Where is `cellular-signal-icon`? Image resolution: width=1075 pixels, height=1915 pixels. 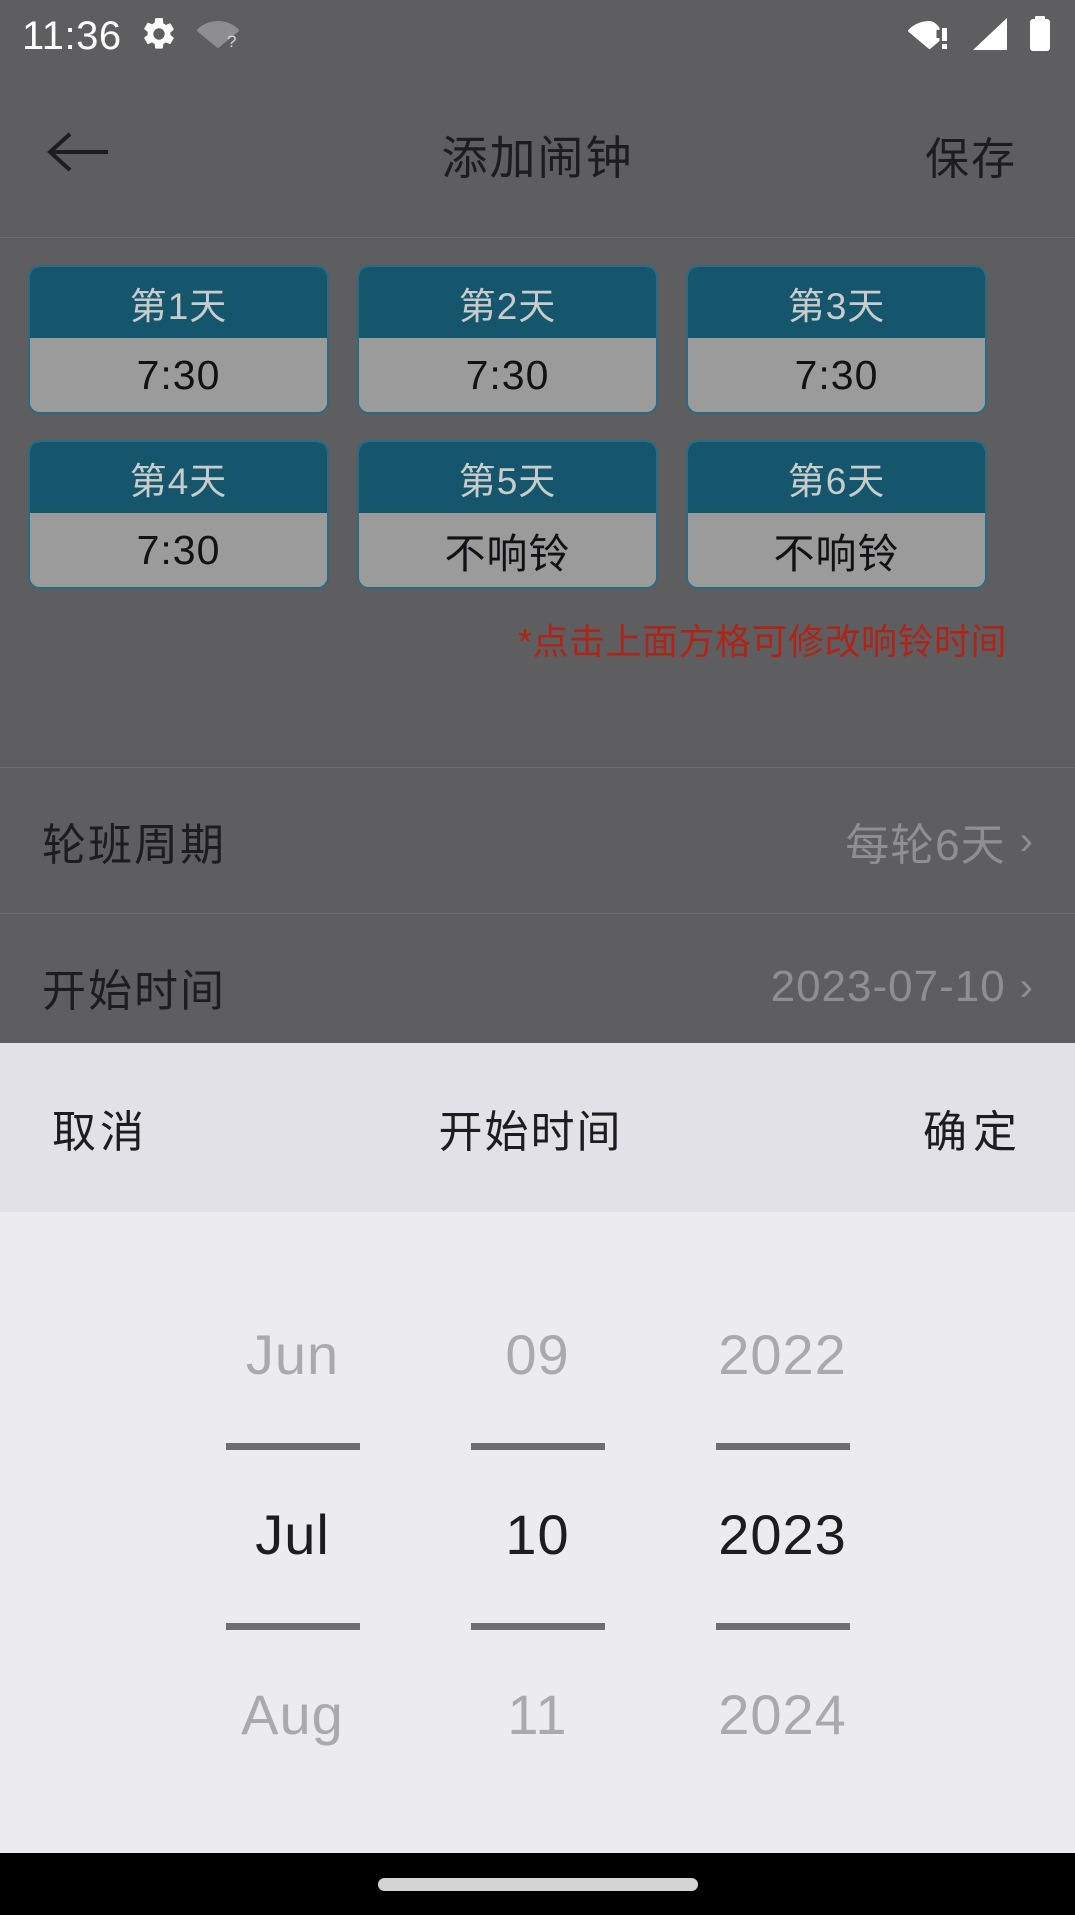
cellular-signal-icon is located at coordinates (990, 36).